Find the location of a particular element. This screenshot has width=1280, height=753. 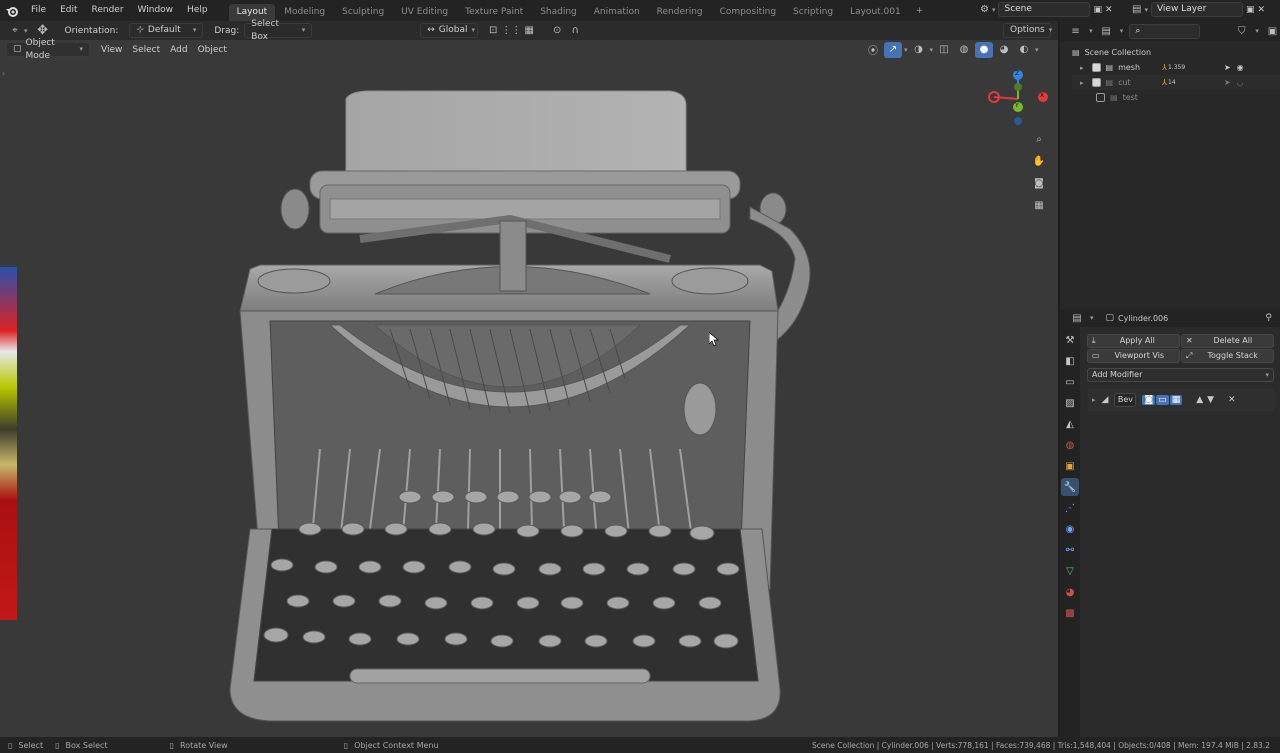

scene-icon: ⚙ is located at coordinates (984, 9).